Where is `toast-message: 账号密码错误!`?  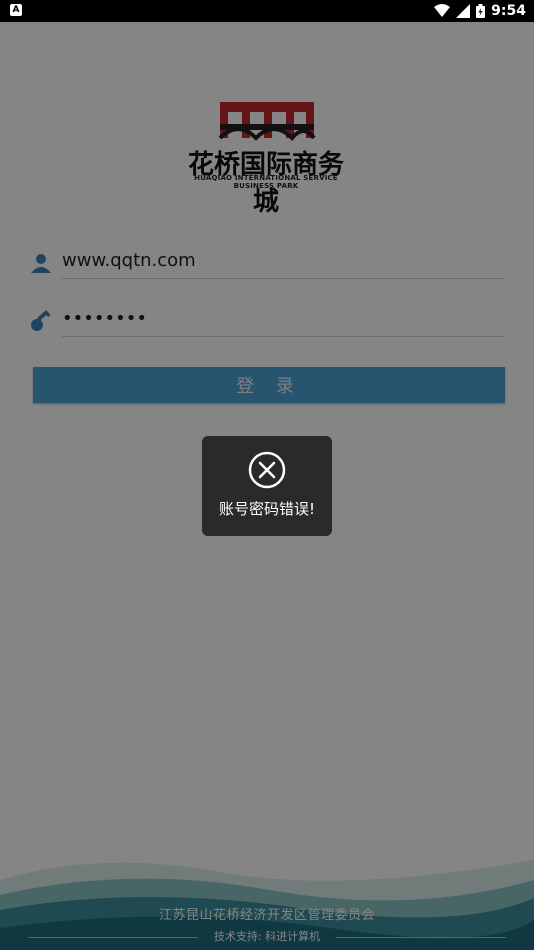
toast-message: 账号密码错误! is located at coordinates (266, 509).